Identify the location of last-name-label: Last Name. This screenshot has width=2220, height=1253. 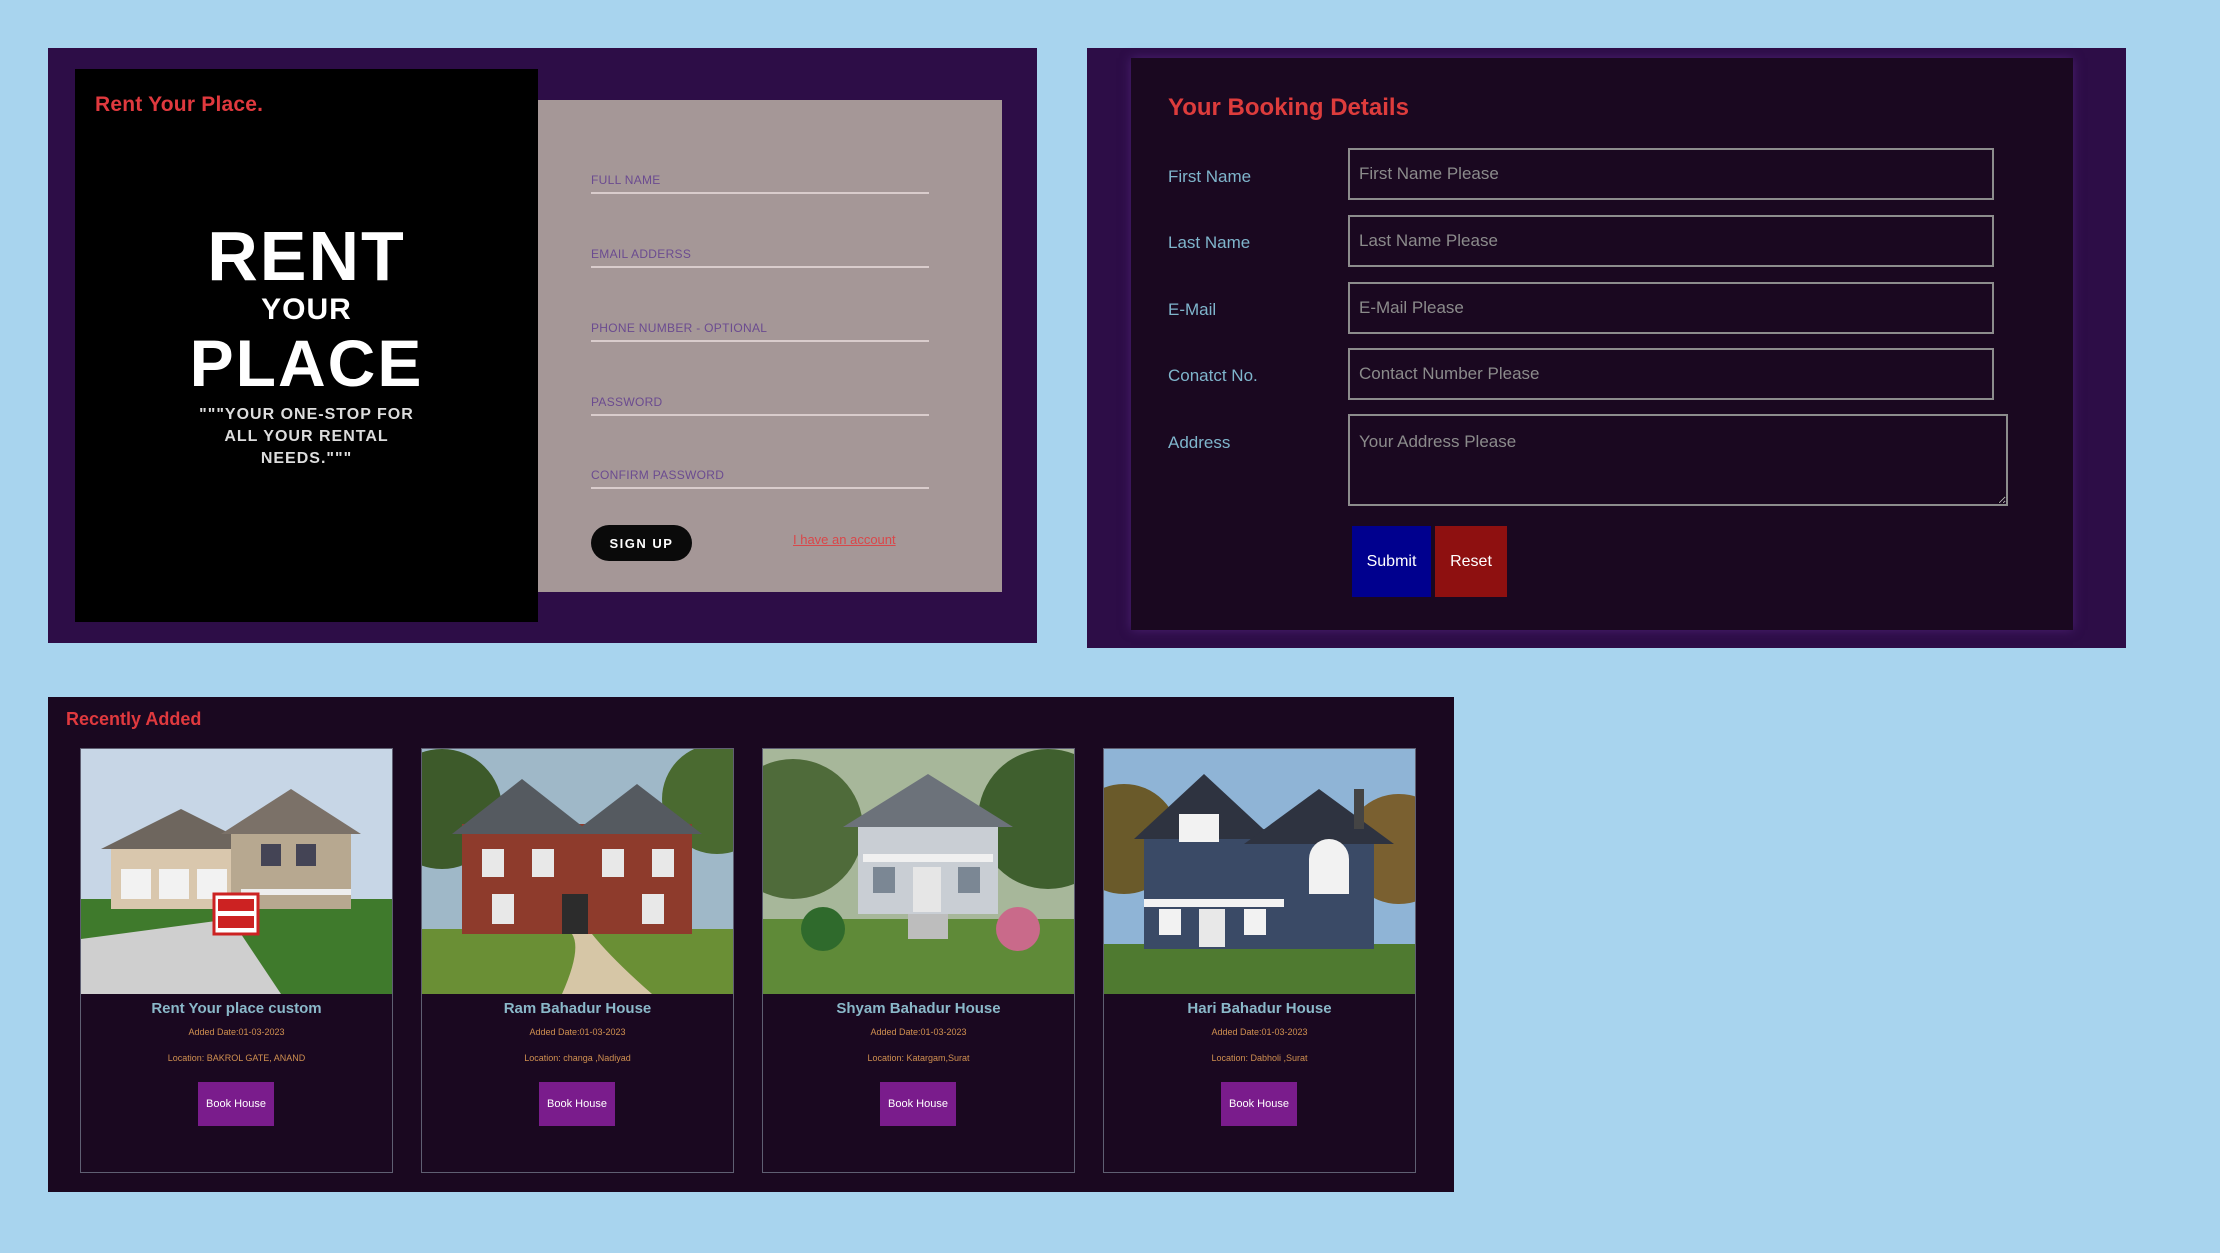
(1209, 242).